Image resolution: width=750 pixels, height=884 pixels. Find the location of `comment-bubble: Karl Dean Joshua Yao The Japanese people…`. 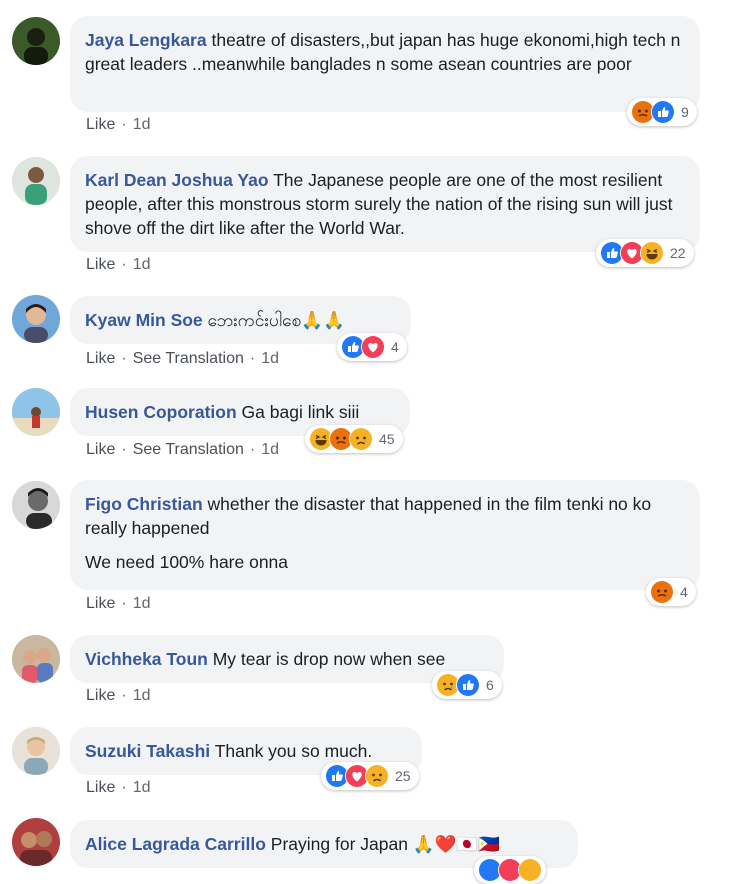

comment-bubble: Karl Dean Joshua Yao The Japanese people… is located at coordinates (385, 204).